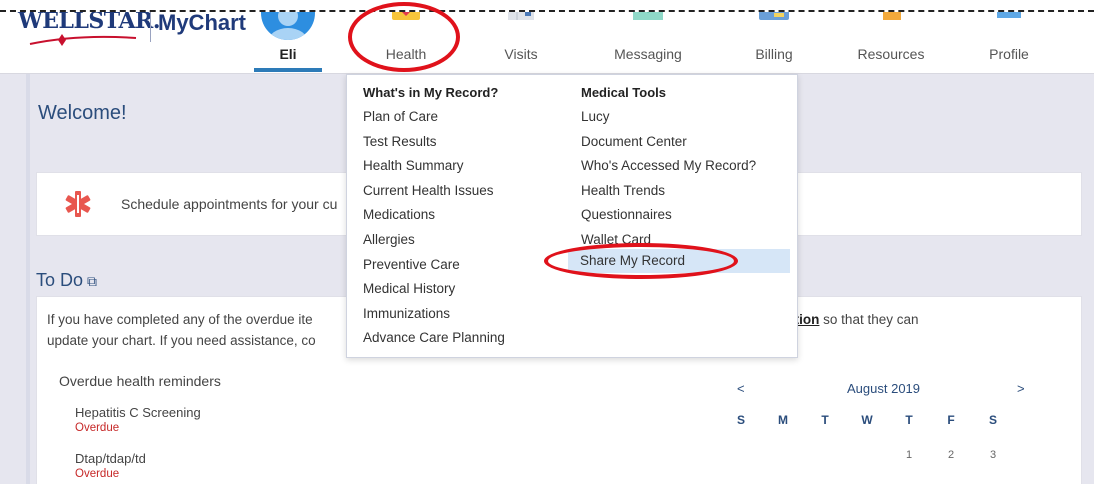 The height and width of the screenshot is (484, 1094). What do you see at coordinates (434, 166) in the screenshot?
I see `menu-item-health-summary: Health Summary` at bounding box center [434, 166].